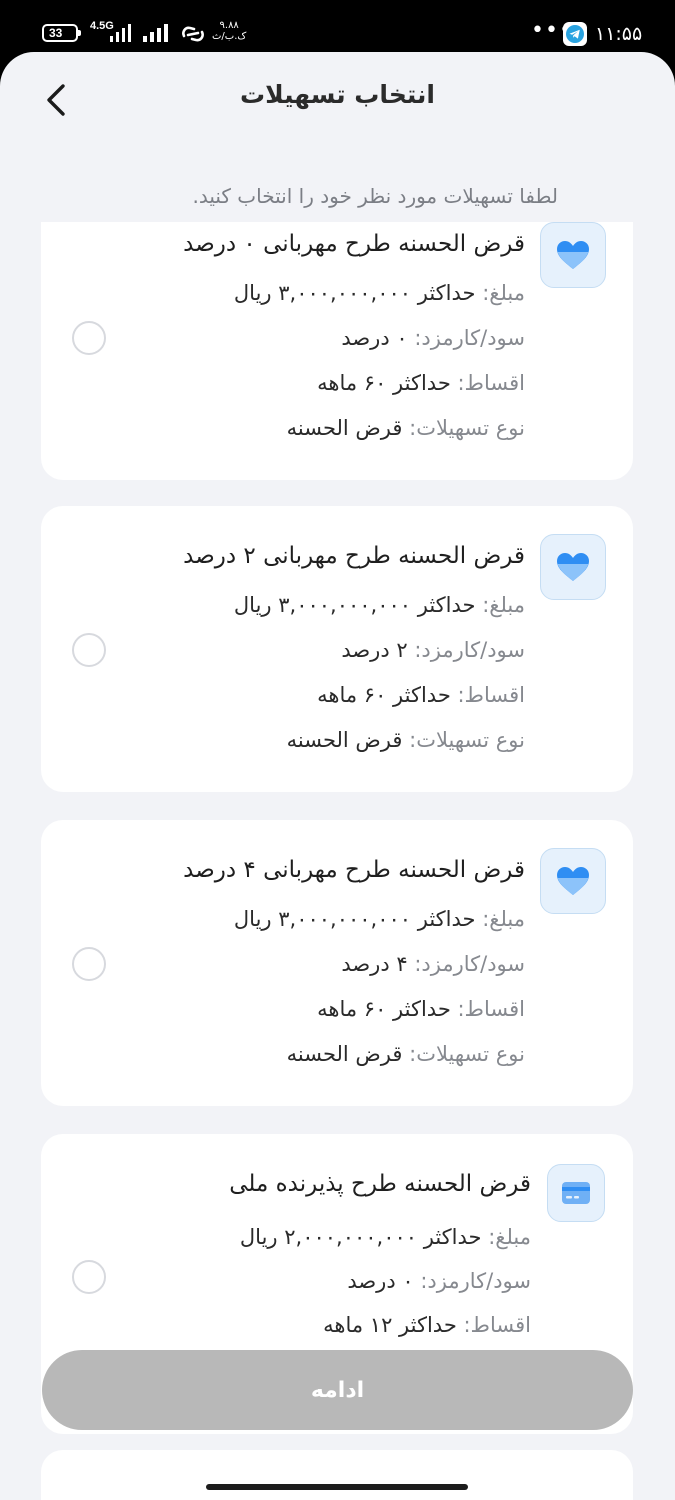 The height and width of the screenshot is (1500, 675). What do you see at coordinates (301, 1325) in the screenshot?
I see `installments-row: اقساط: حداکثر ۱۲ ماهه` at bounding box center [301, 1325].